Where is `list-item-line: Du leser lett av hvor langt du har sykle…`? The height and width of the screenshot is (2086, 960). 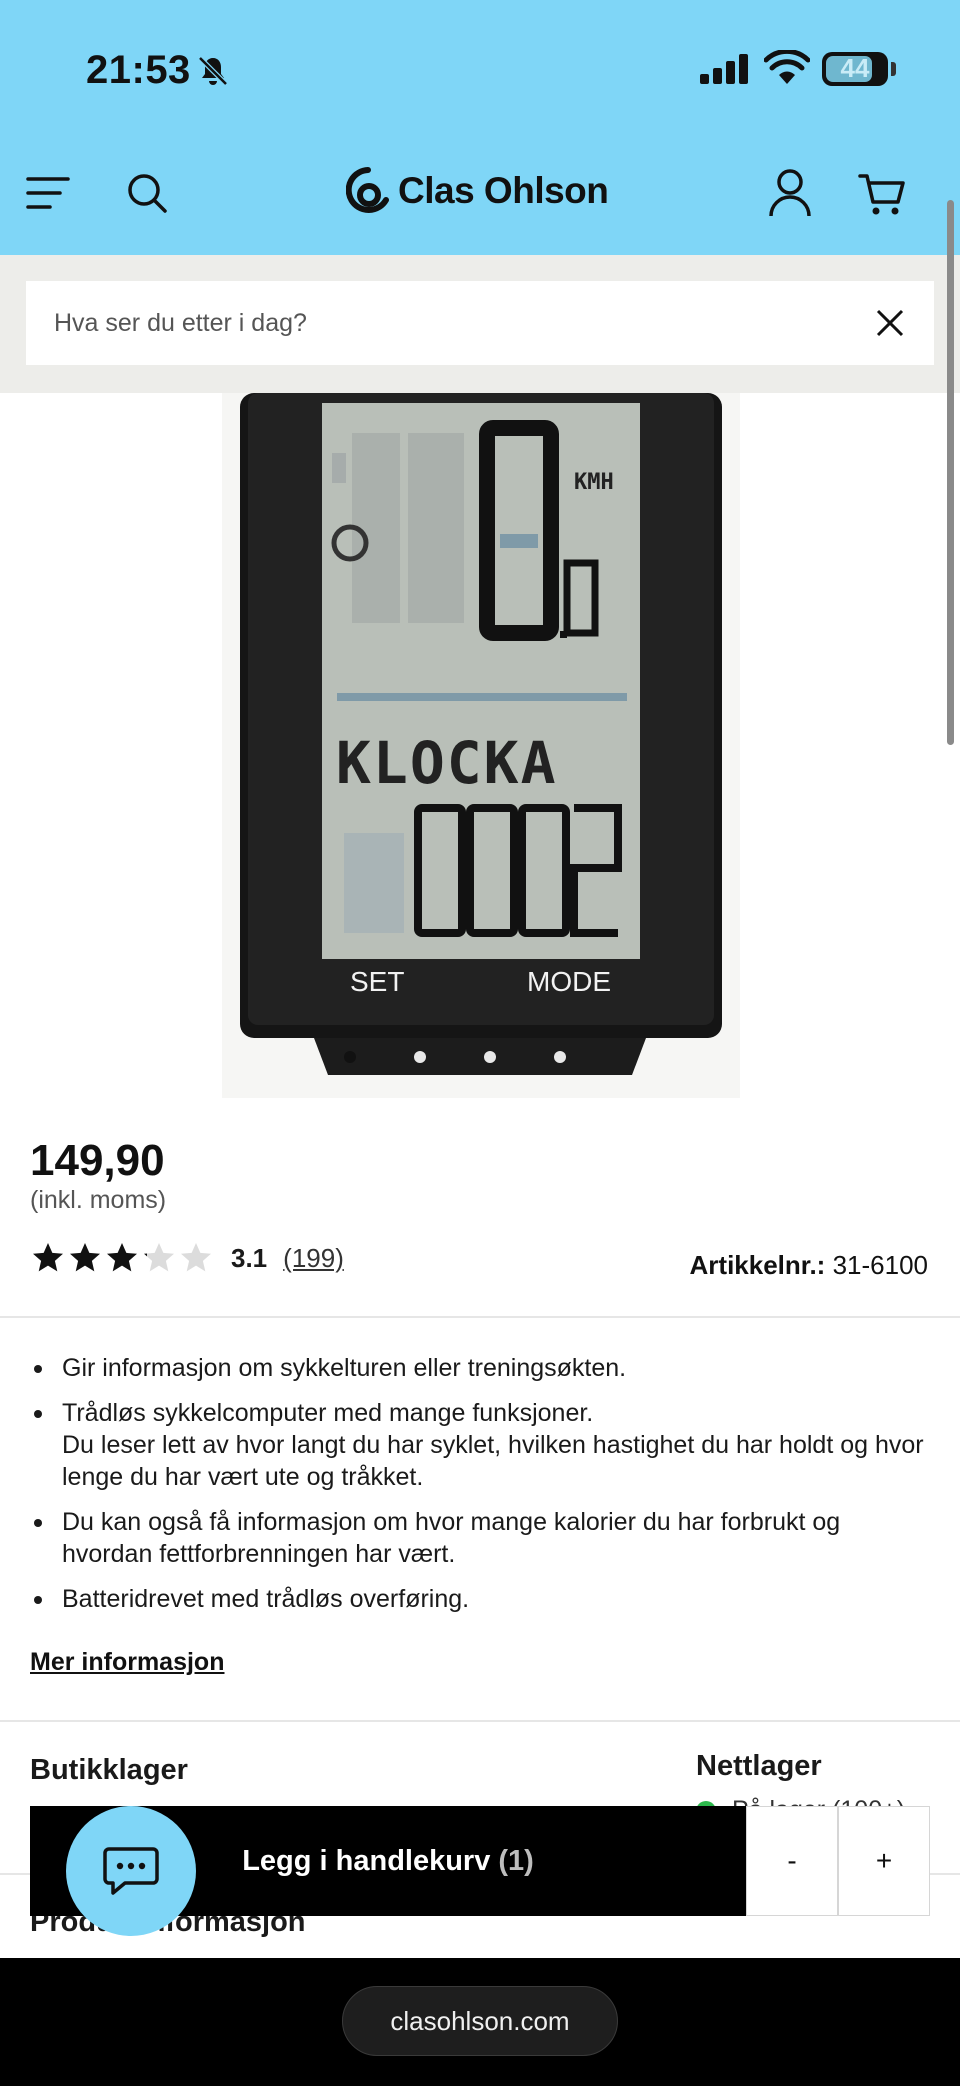
list-item-line: Du leser lett av hvor langt du har sykle… is located at coordinates (493, 1461).